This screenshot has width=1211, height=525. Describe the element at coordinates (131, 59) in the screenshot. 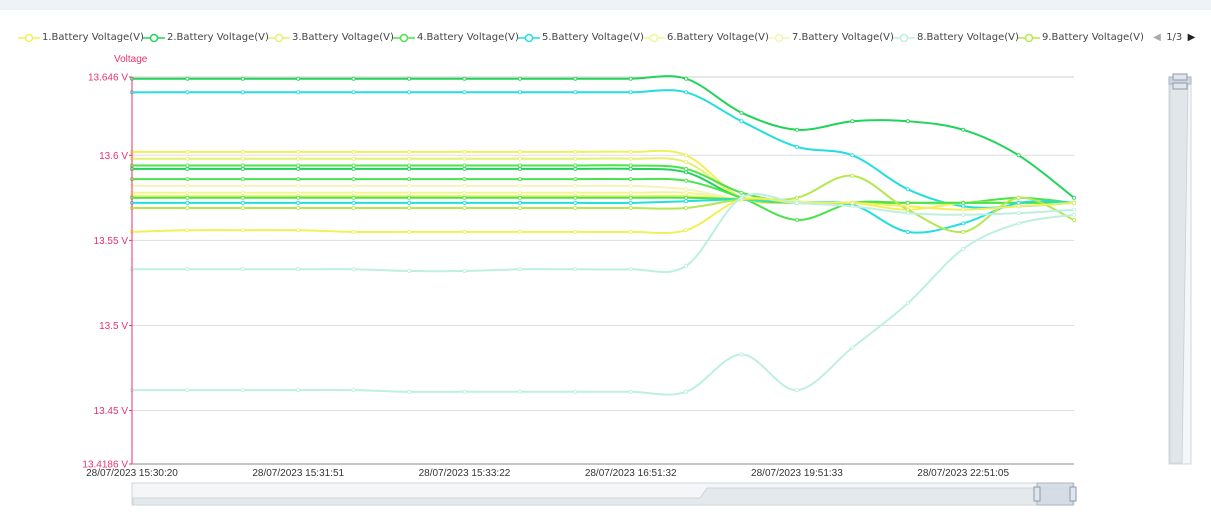

I see `y-axis-label: Voltage` at that location.